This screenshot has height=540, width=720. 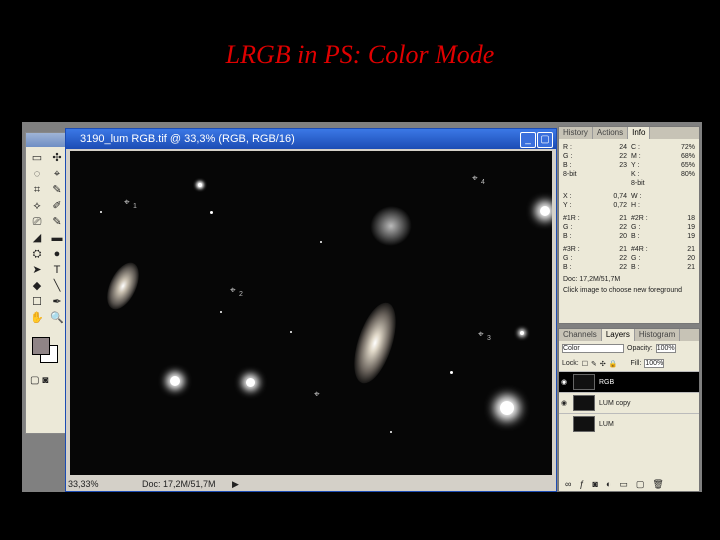 What do you see at coordinates (37, 222) in the screenshot?
I see `clone-stamp-icon: ⎚` at bounding box center [37, 222].